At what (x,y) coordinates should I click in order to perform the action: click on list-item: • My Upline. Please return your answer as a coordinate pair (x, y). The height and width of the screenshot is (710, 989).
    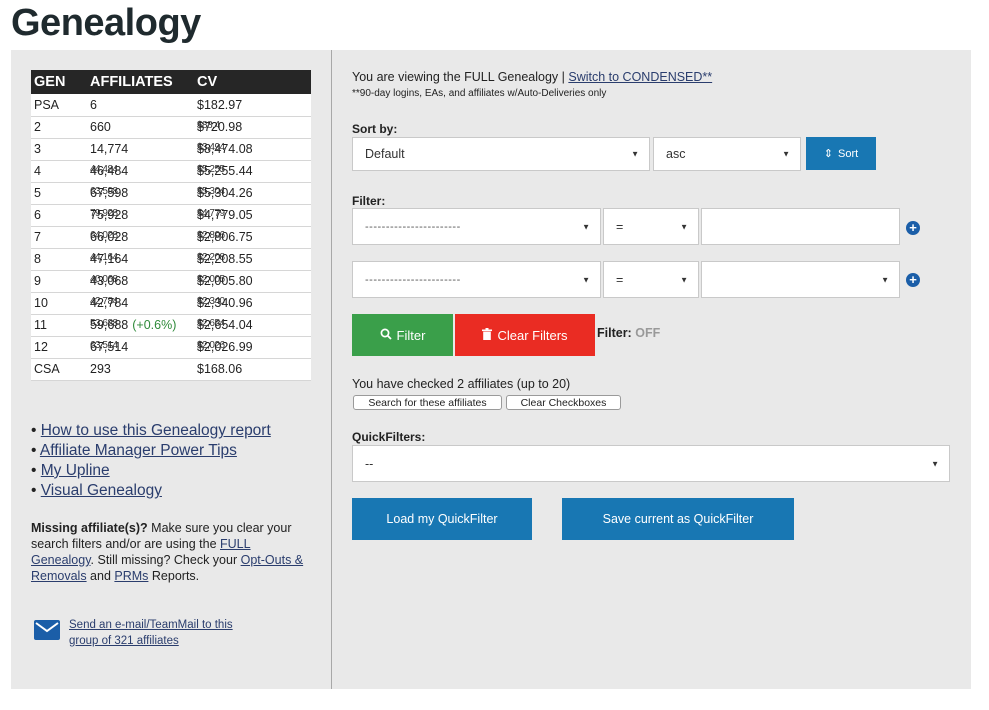
    Looking at the image, I should click on (70, 470).